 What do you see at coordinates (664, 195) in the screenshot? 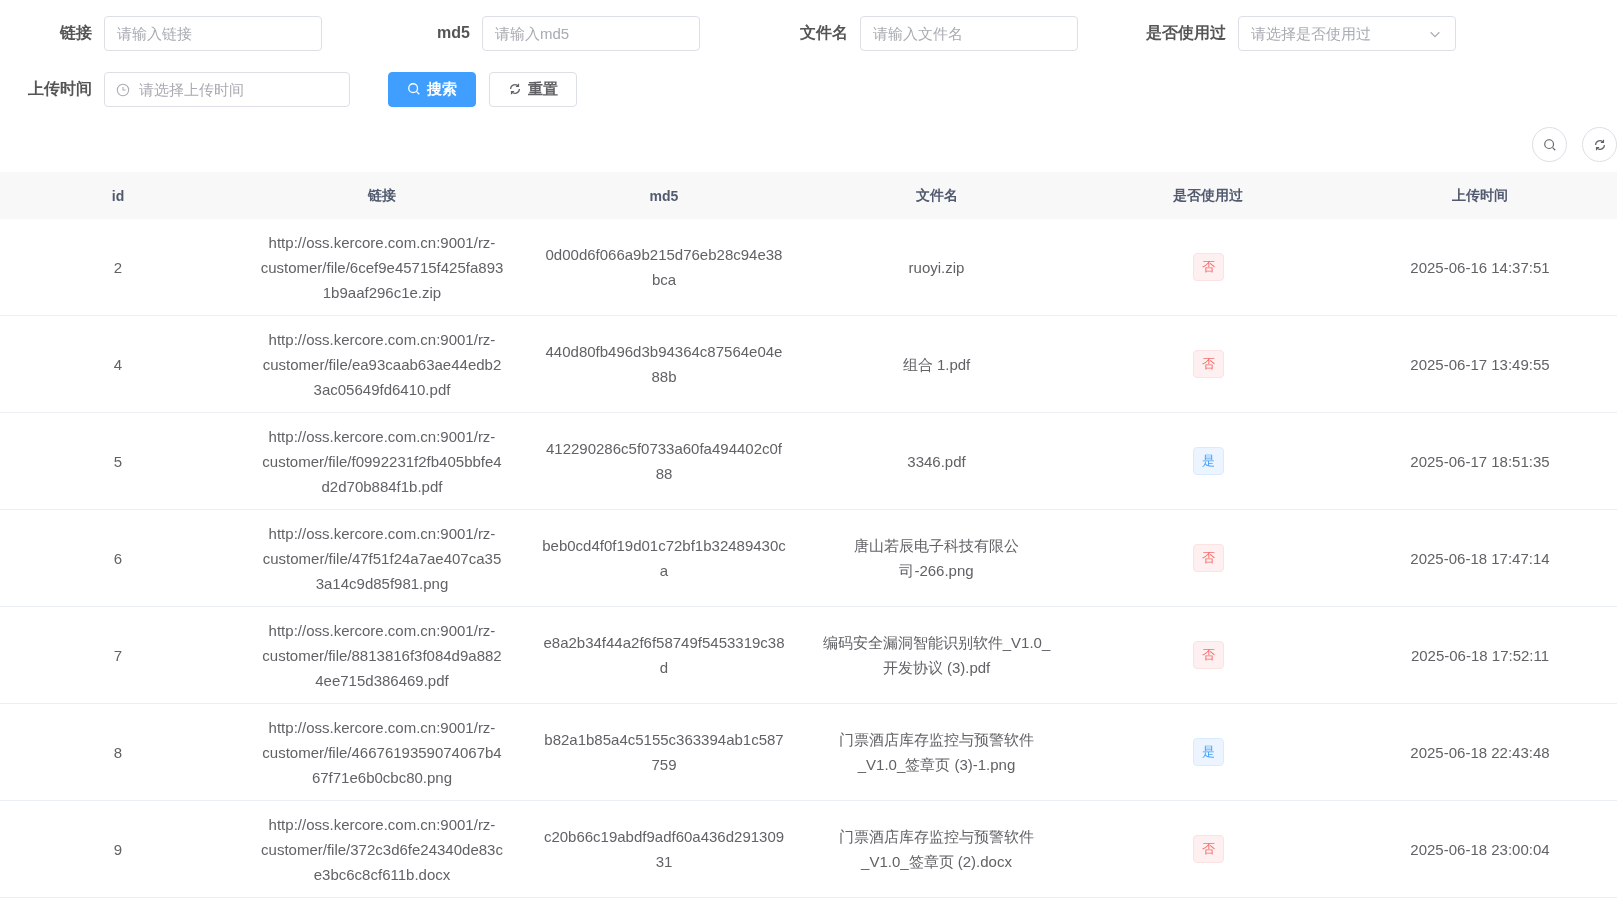
I see `column-header: md5` at bounding box center [664, 195].